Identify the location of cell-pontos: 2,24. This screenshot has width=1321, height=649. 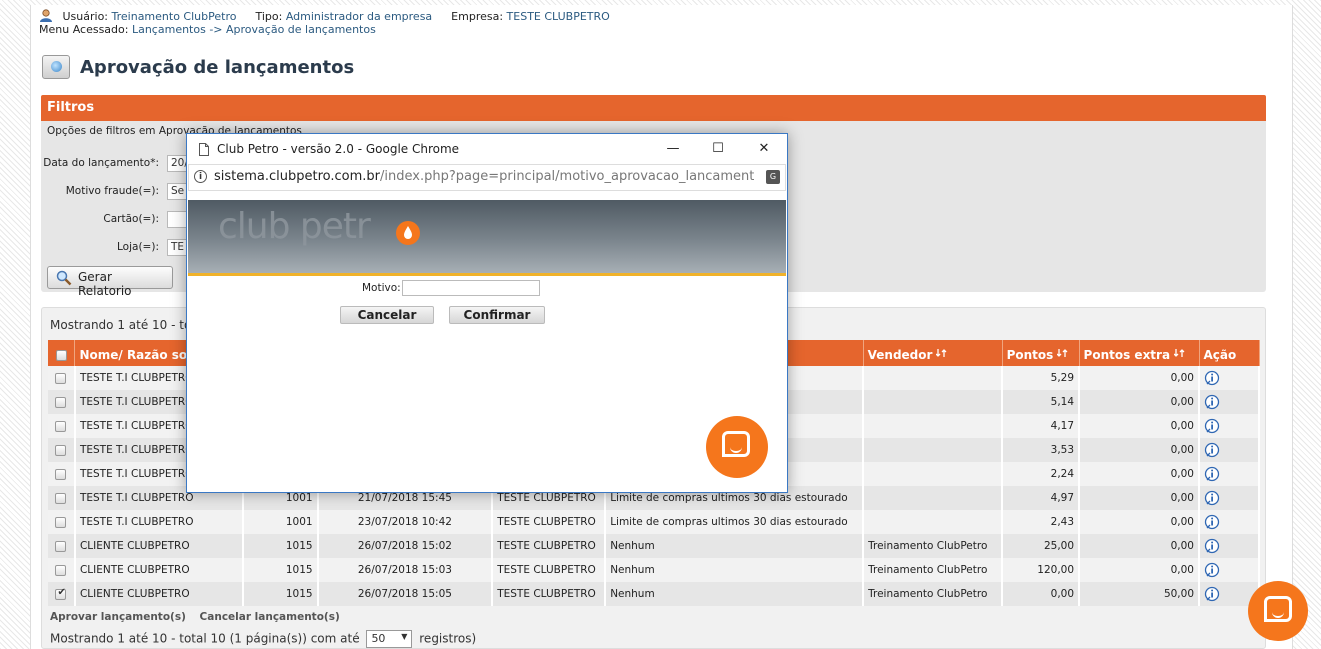
(1041, 474).